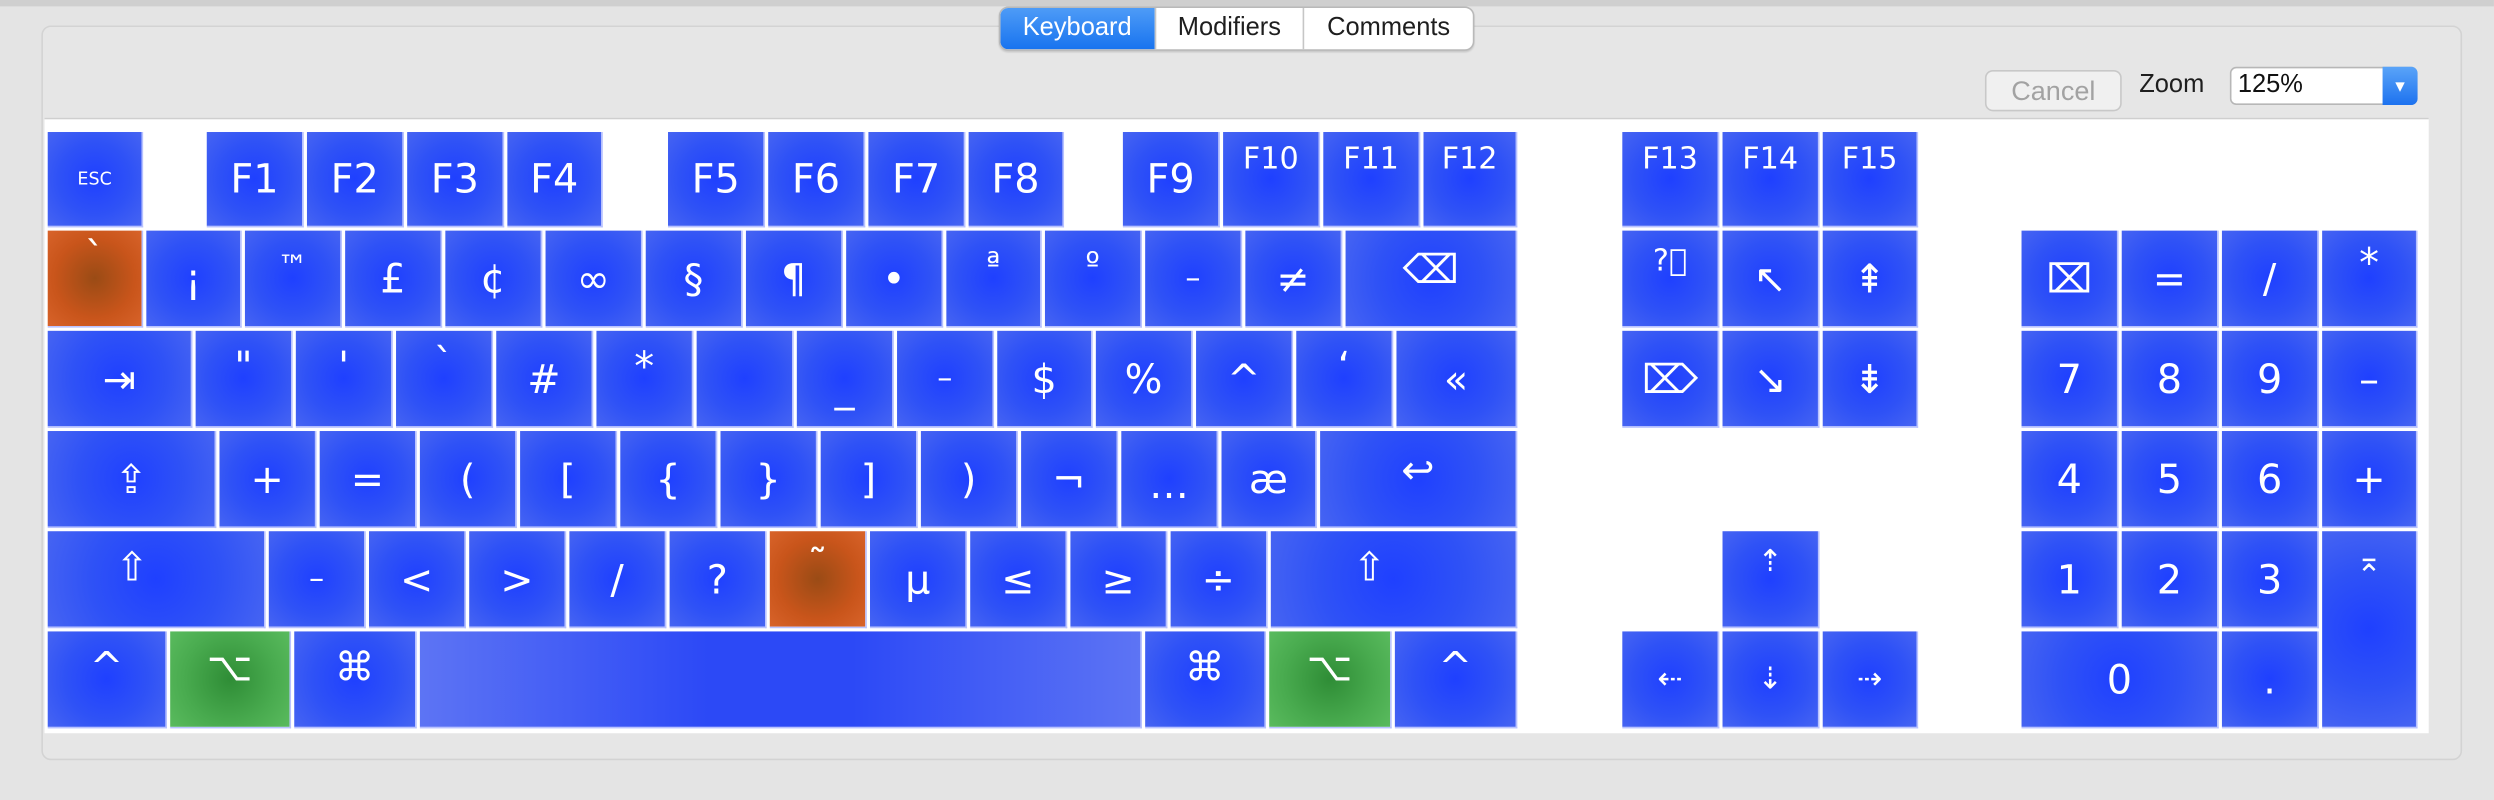  I want to click on key-greater-than: >, so click(518, 580).